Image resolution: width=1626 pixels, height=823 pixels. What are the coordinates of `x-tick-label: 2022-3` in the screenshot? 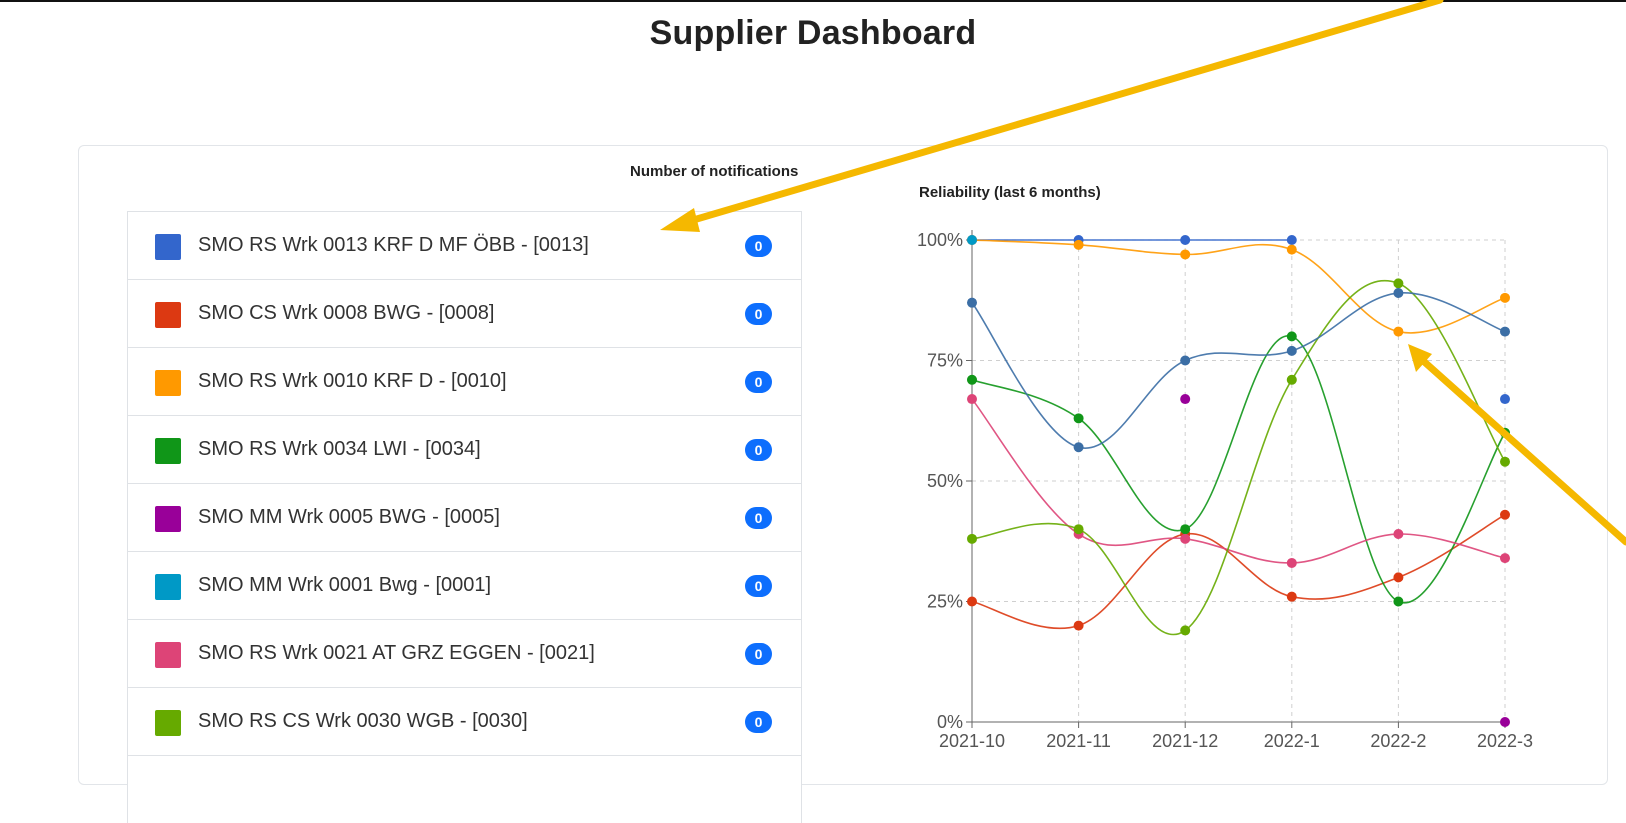 It's located at (1505, 741).